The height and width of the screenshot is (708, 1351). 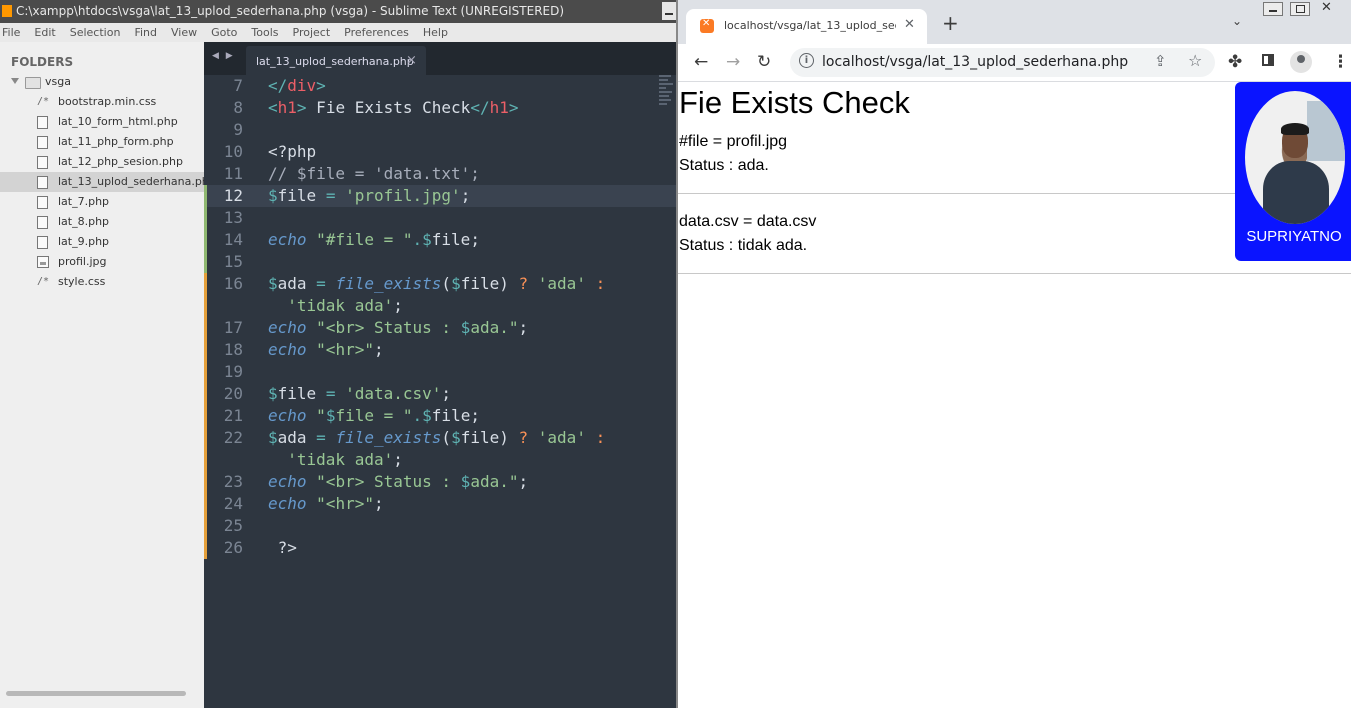 What do you see at coordinates (440, 240) in the screenshot?
I see `code-line: 14 echo "#file = ".$file;` at bounding box center [440, 240].